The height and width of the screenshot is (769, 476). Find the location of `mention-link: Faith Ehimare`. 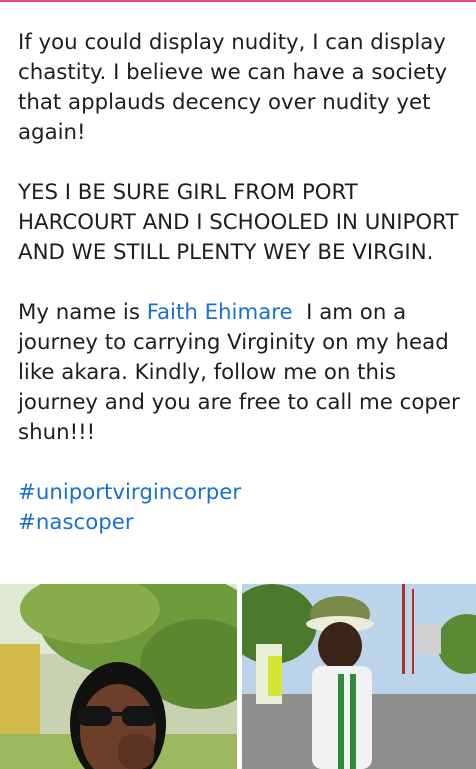

mention-link: Faith Ehimare is located at coordinates (220, 312).